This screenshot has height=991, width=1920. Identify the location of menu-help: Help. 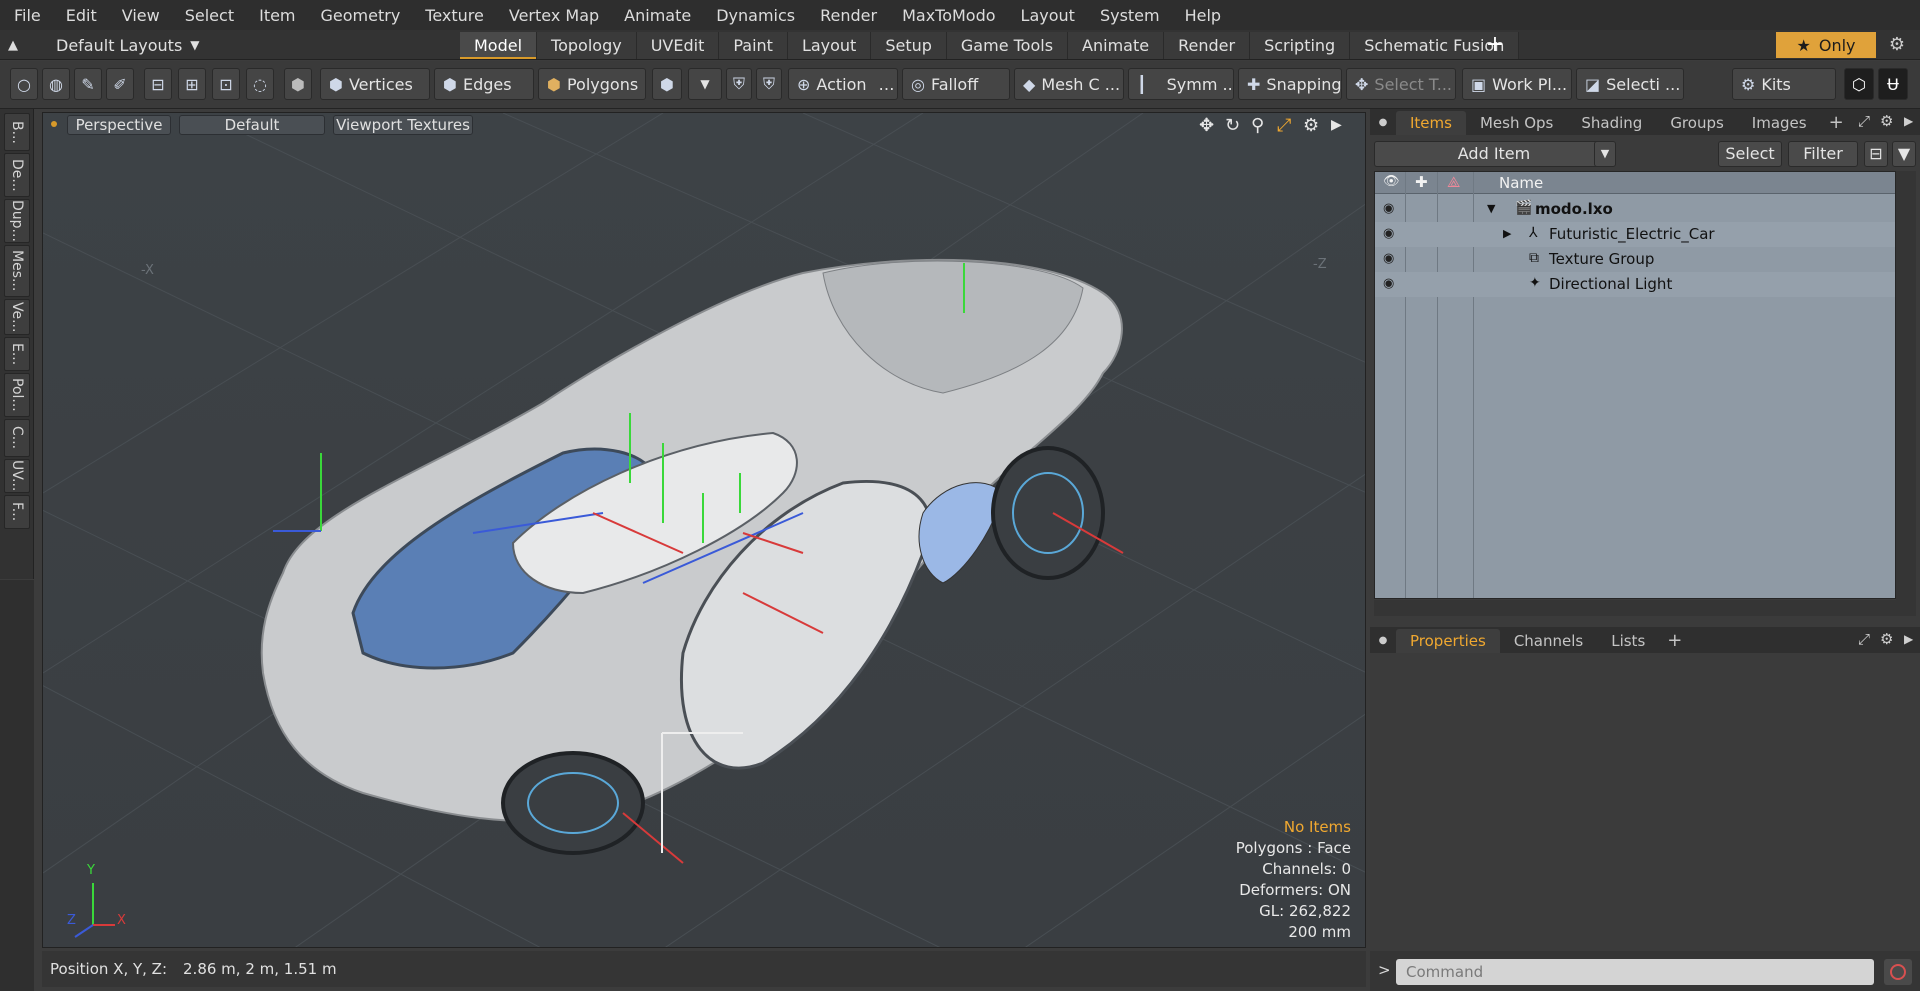
(1201, 15).